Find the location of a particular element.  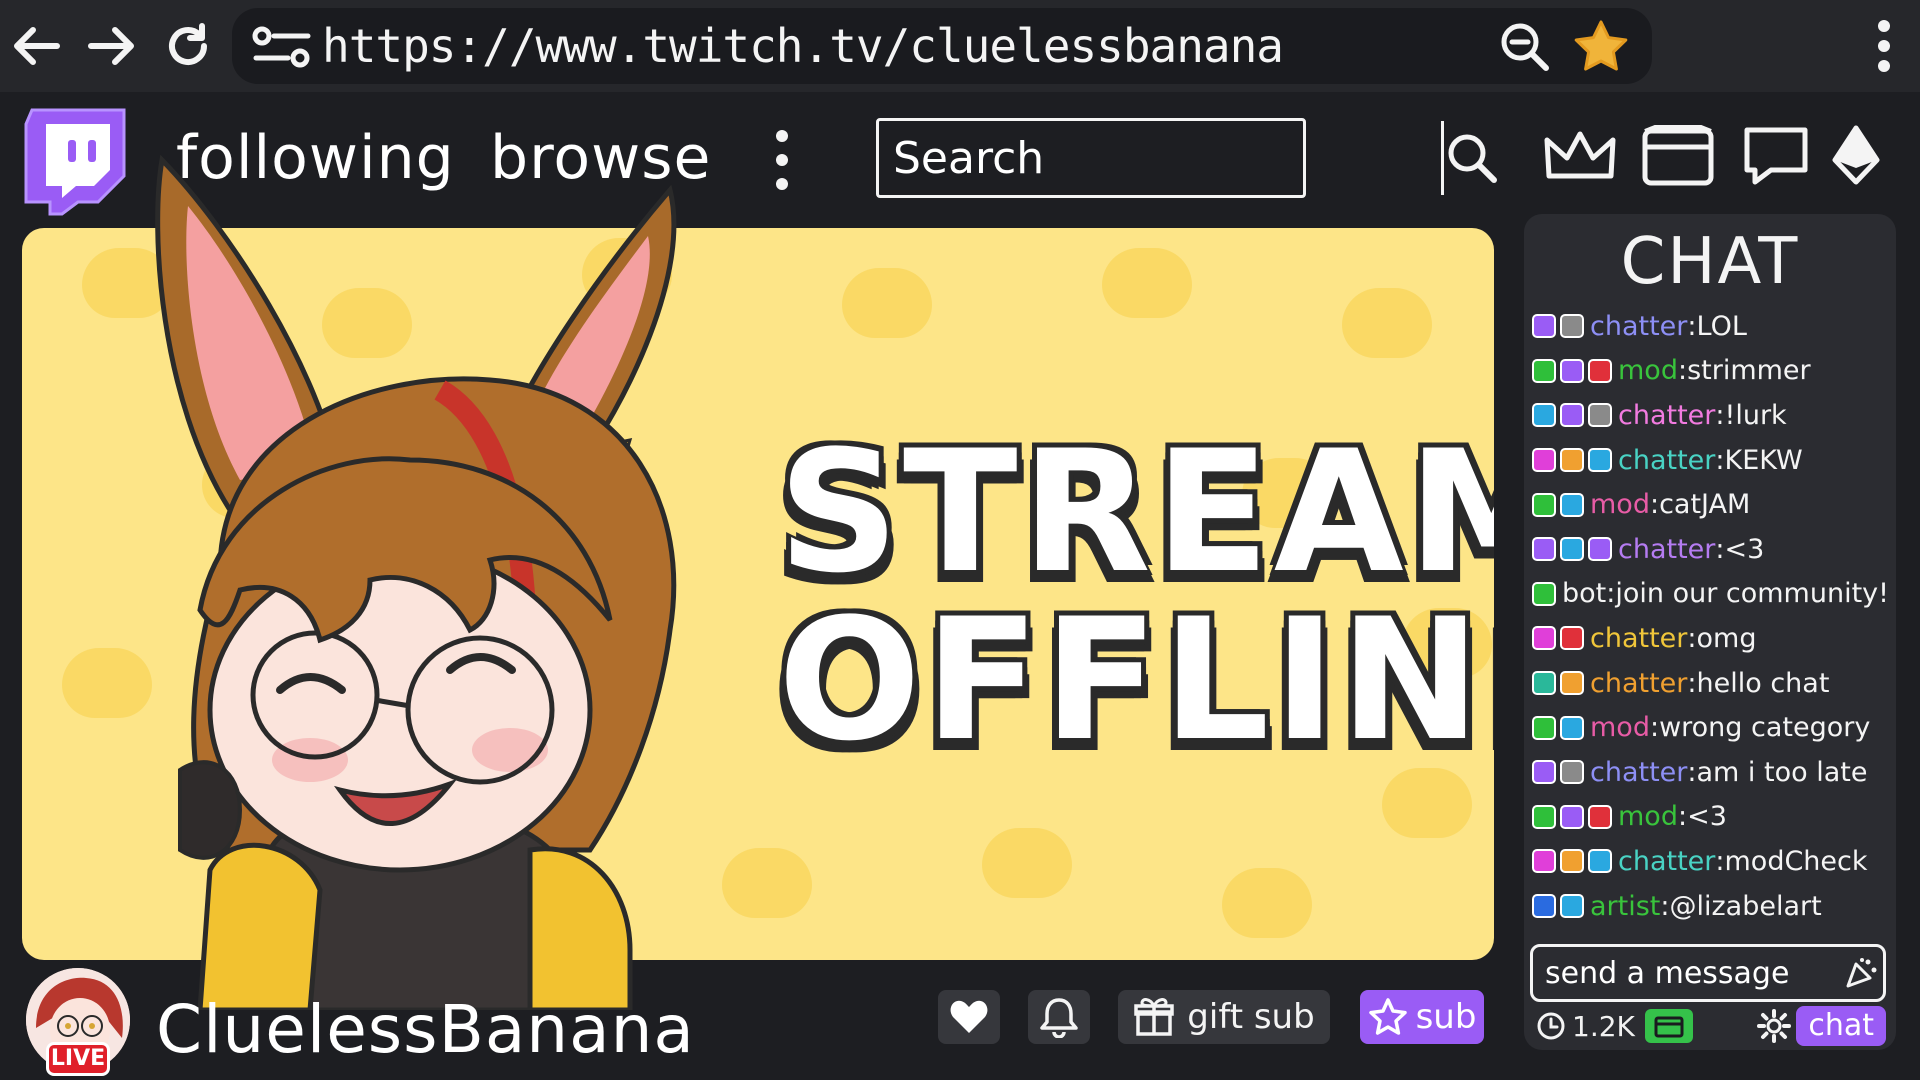

address-bar: https://www.twitch.tv/cluelessbanana is located at coordinates (942, 46).